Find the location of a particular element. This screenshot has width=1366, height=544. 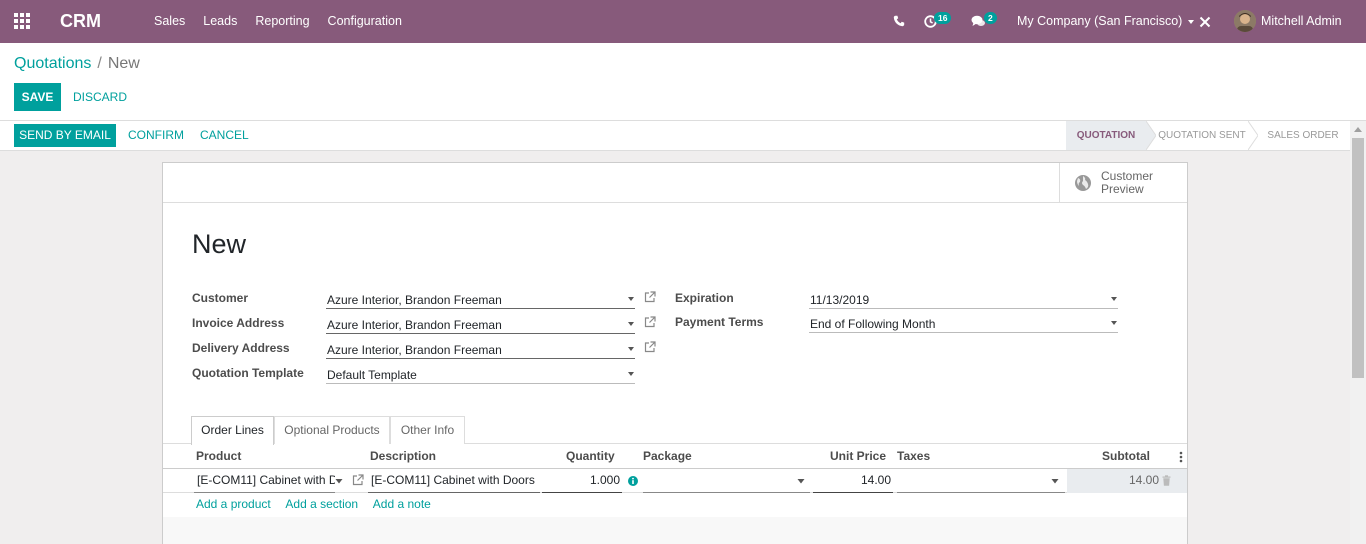

send-by-email-button: Send by Email is located at coordinates (65, 135).